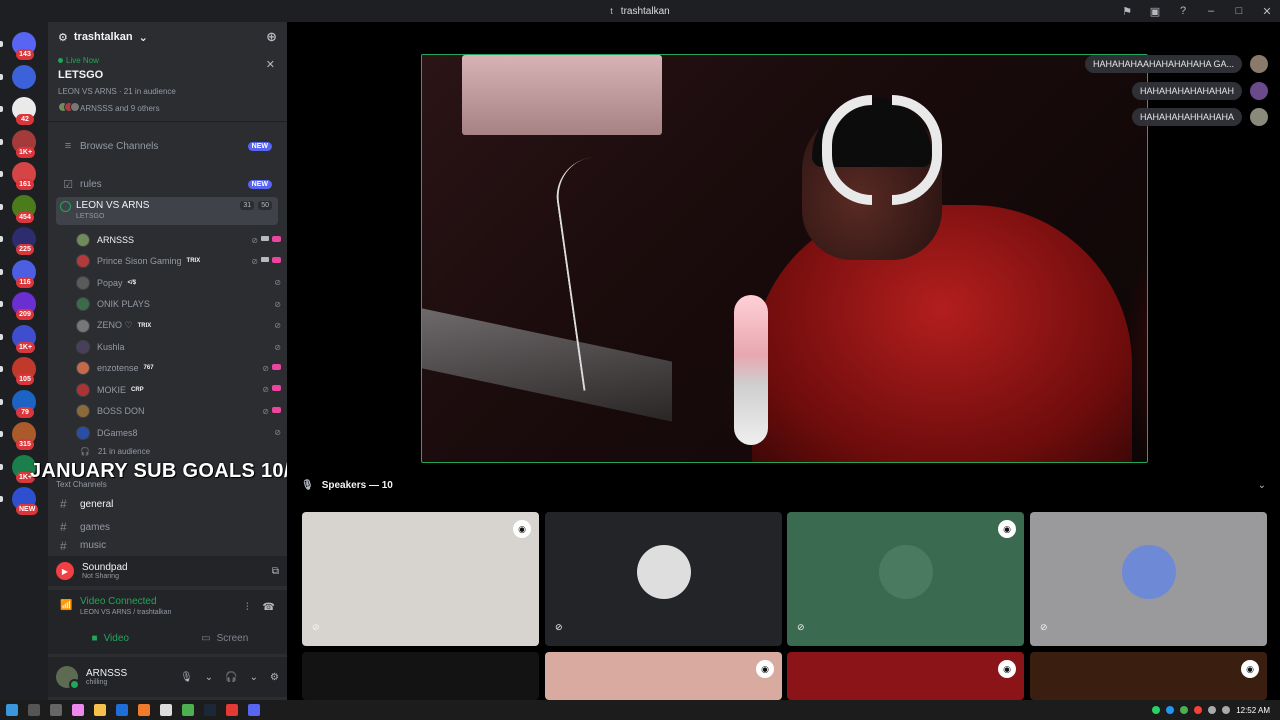  What do you see at coordinates (420, 676) in the screenshot?
I see `speaker-tile` at bounding box center [420, 676].